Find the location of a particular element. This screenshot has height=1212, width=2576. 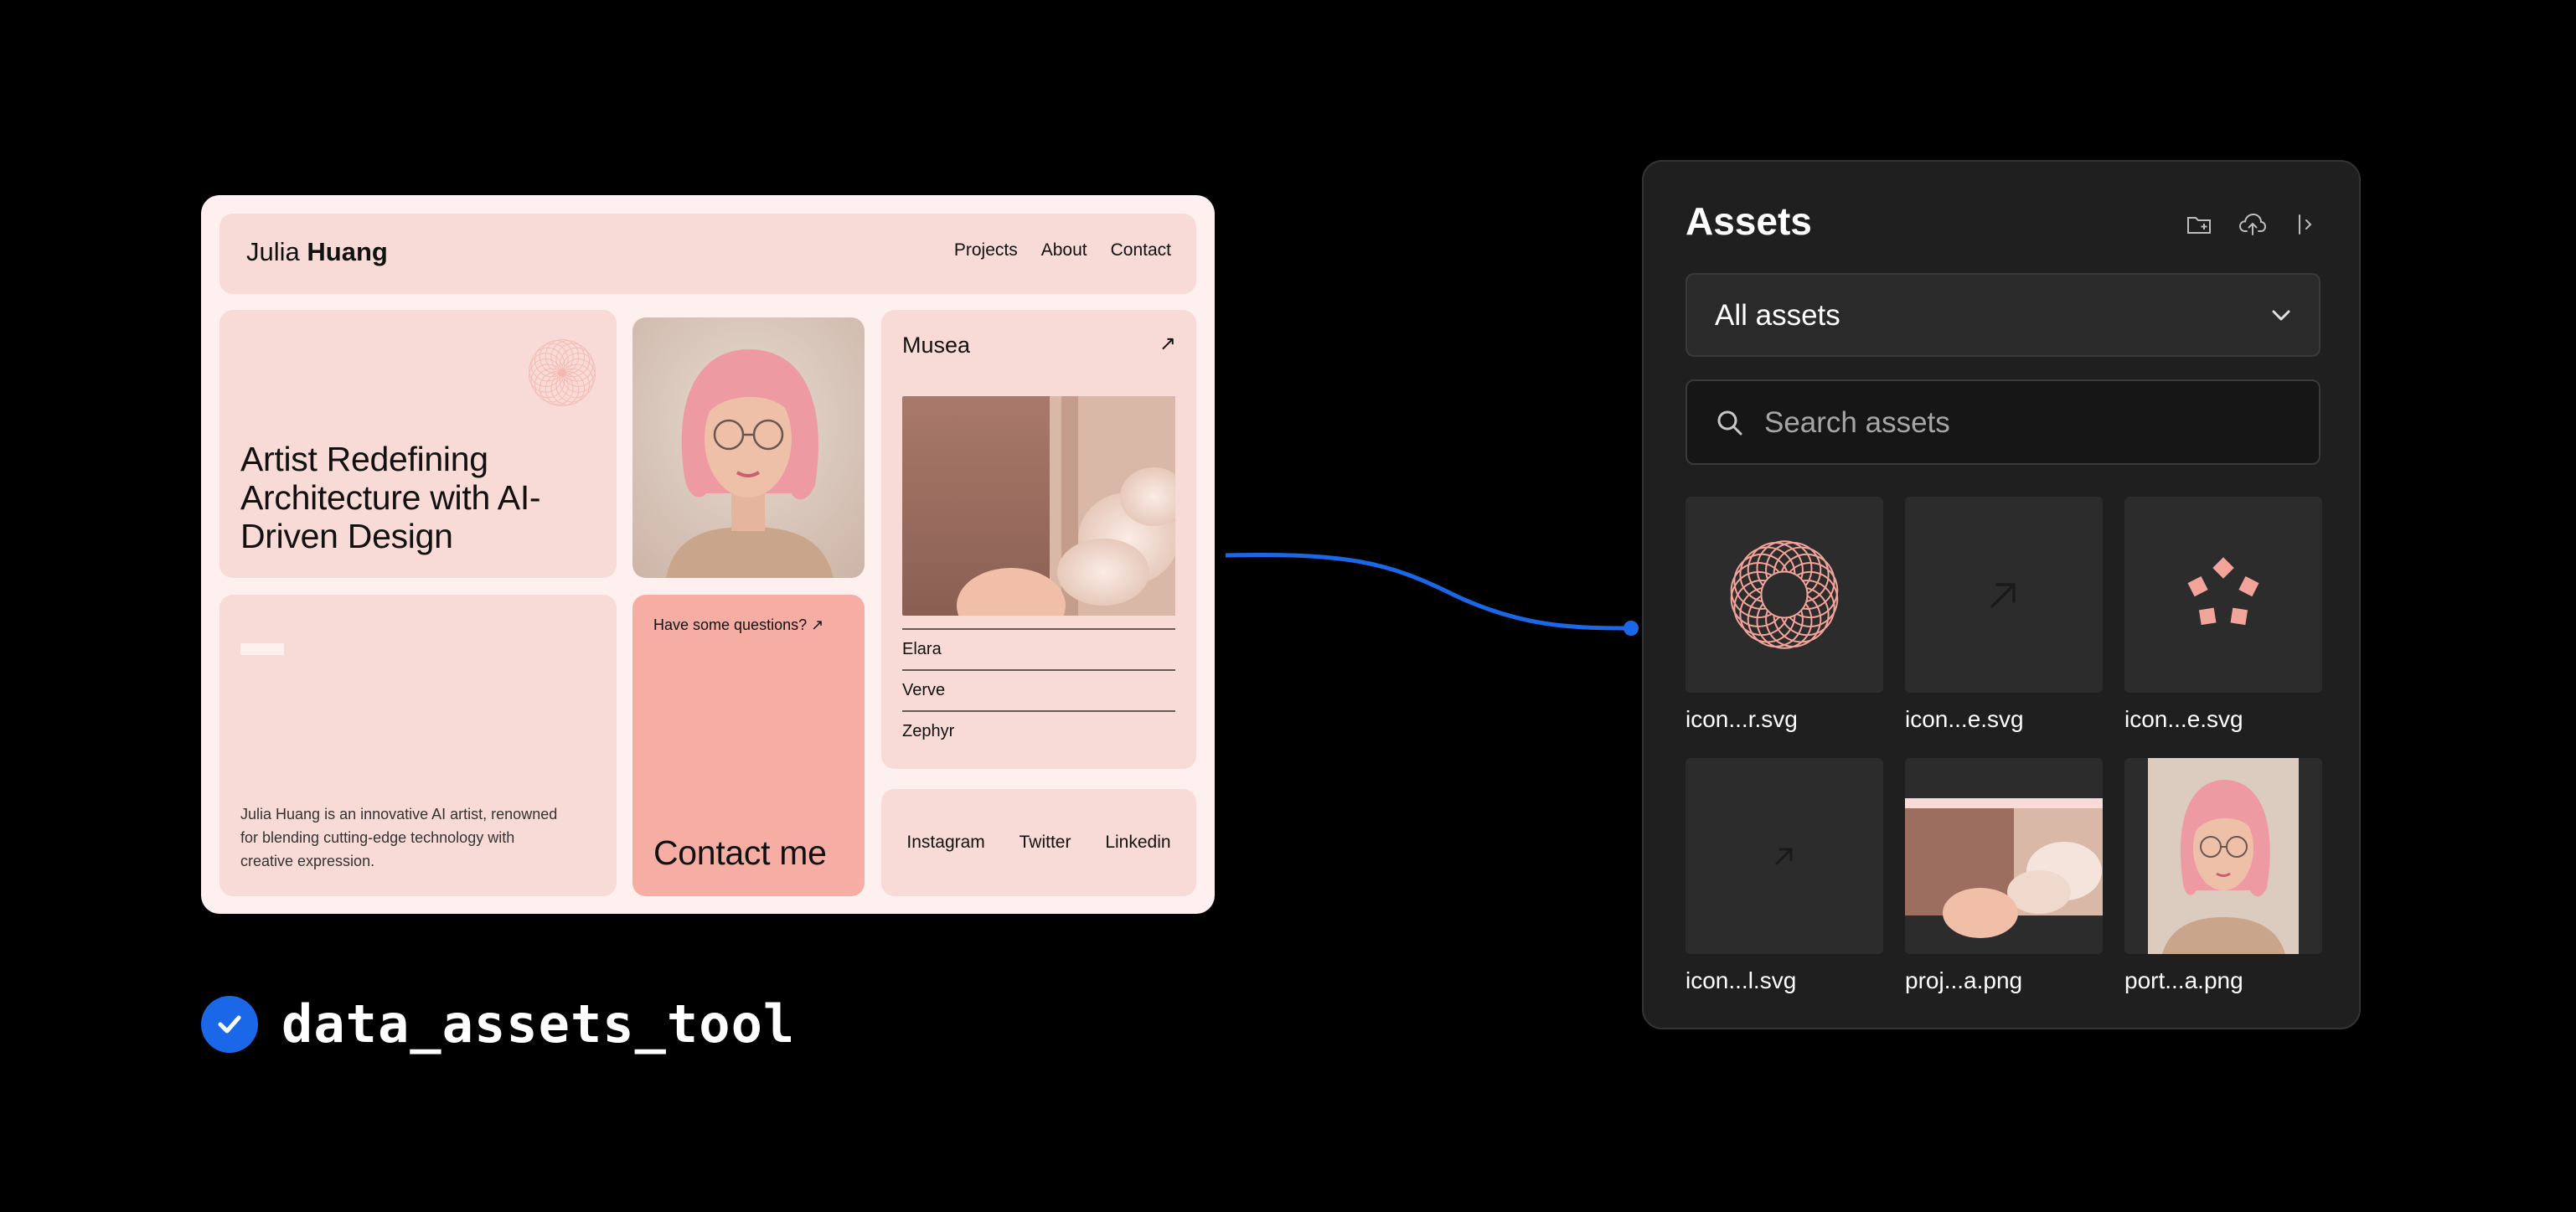

project-title: Musea is located at coordinates (936, 345).